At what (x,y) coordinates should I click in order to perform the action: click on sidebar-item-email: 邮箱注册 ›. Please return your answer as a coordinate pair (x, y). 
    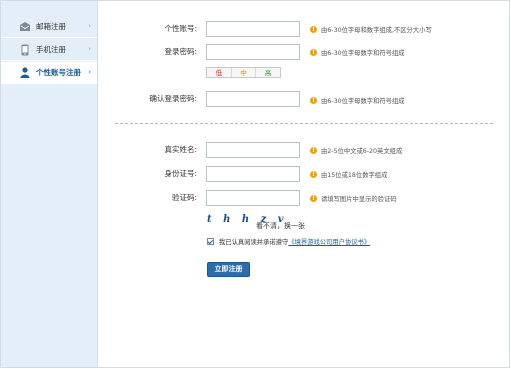
    Looking at the image, I should click on (49, 27).